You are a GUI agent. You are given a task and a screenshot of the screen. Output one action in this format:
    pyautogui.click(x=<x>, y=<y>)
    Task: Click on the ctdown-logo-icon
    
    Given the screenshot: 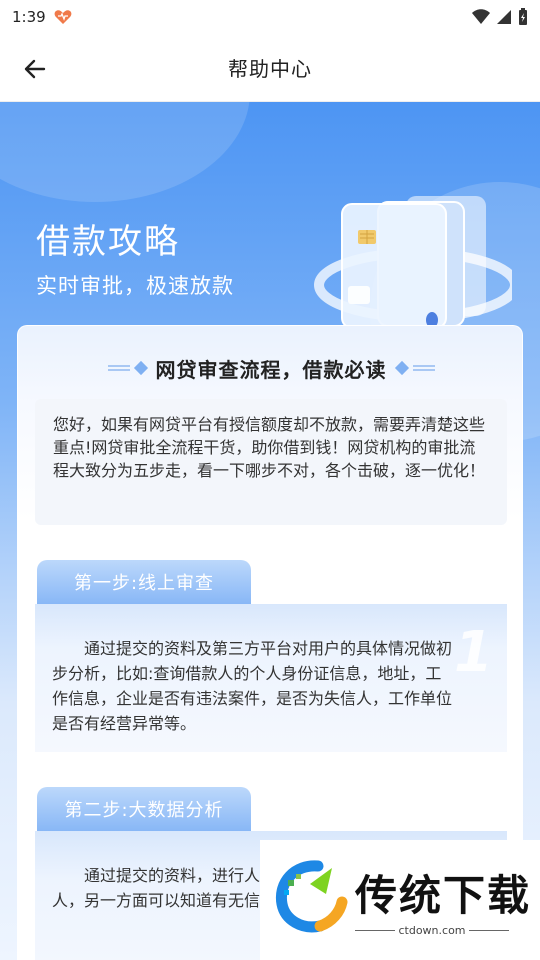 What is the action you would take?
    pyautogui.click(x=311, y=896)
    